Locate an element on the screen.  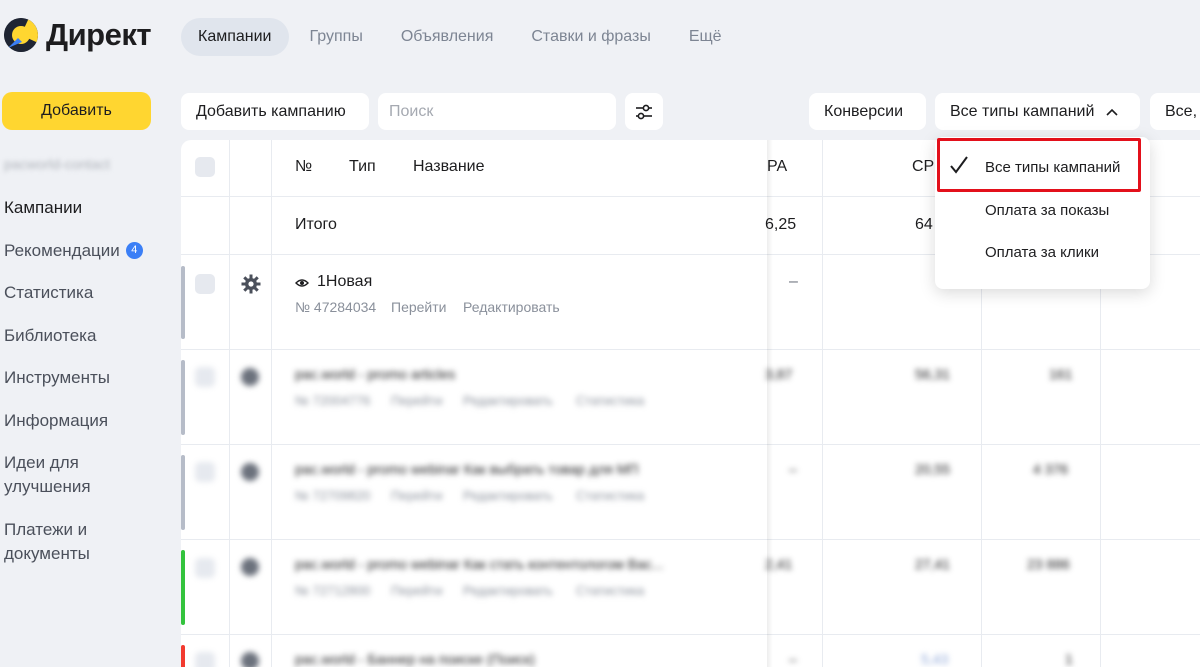
sidebar-item-label: Платежи и документы is located at coordinates (47, 541).